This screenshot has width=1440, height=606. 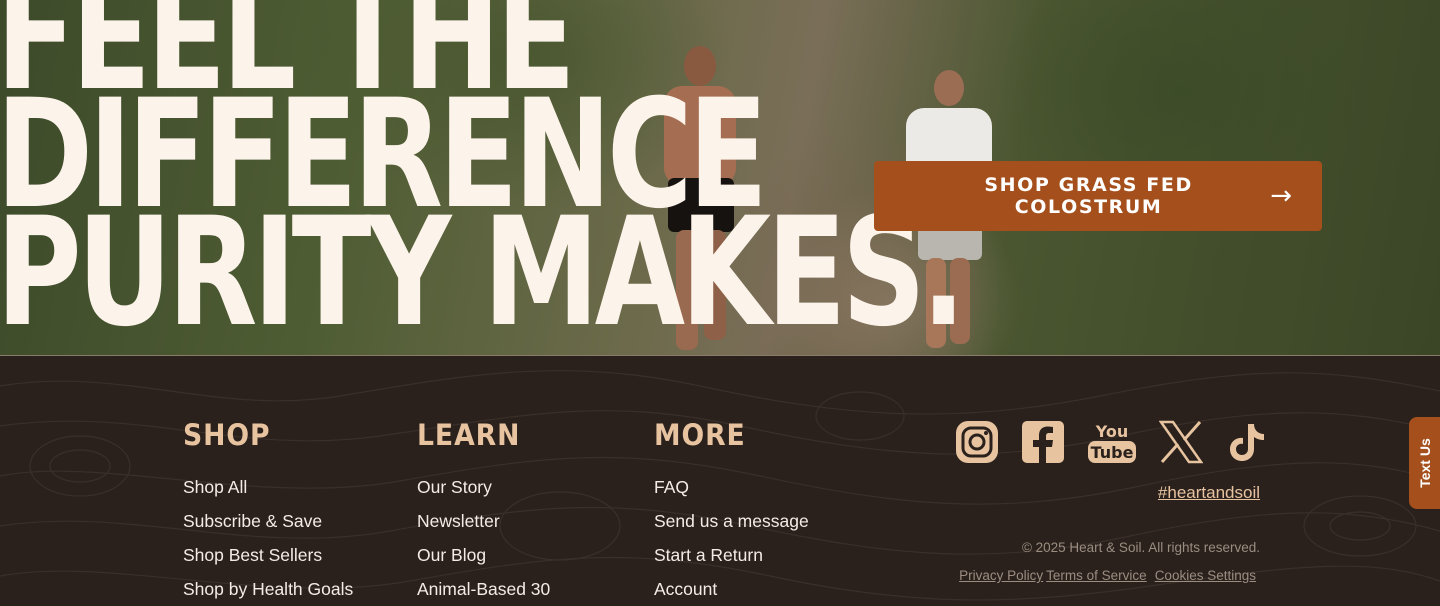 I want to click on column-title-shop: SHOP, so click(x=227, y=435).